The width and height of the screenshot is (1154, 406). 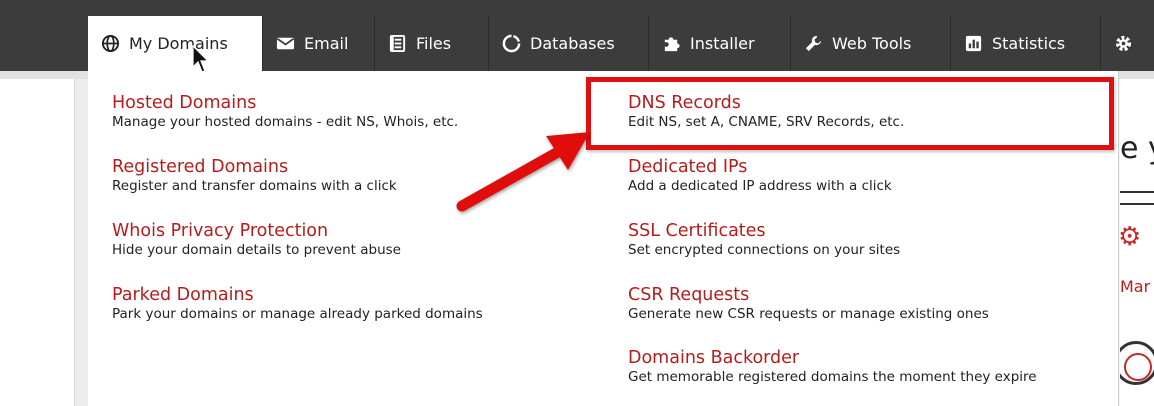 What do you see at coordinates (178, 43) in the screenshot?
I see `tab-label: My Domains` at bounding box center [178, 43].